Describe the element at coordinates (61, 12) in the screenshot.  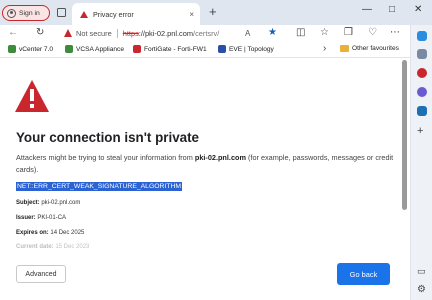
I see `tab-actions-icon` at that location.